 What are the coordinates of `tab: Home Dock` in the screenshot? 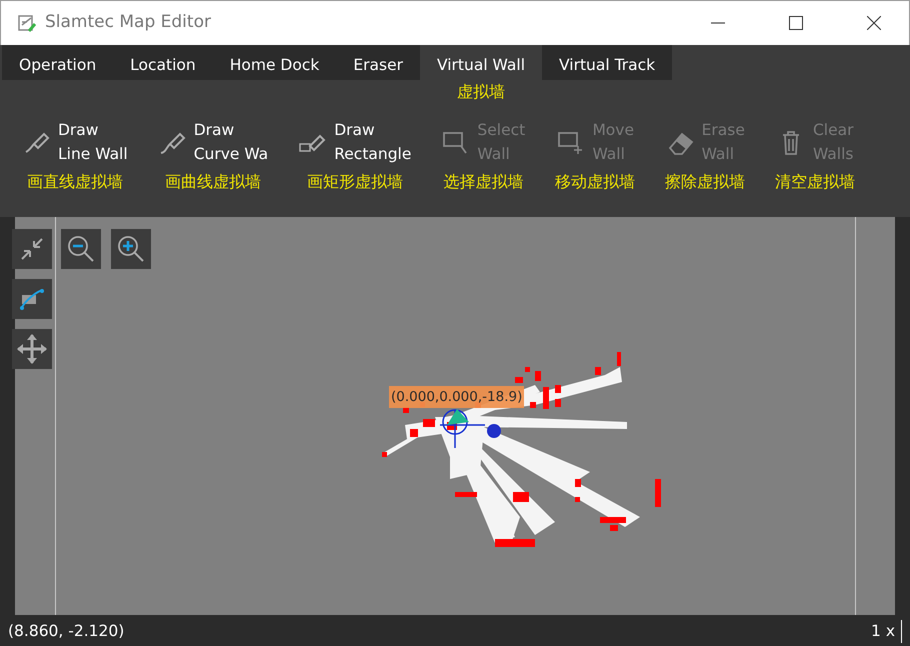 It's located at (274, 62).